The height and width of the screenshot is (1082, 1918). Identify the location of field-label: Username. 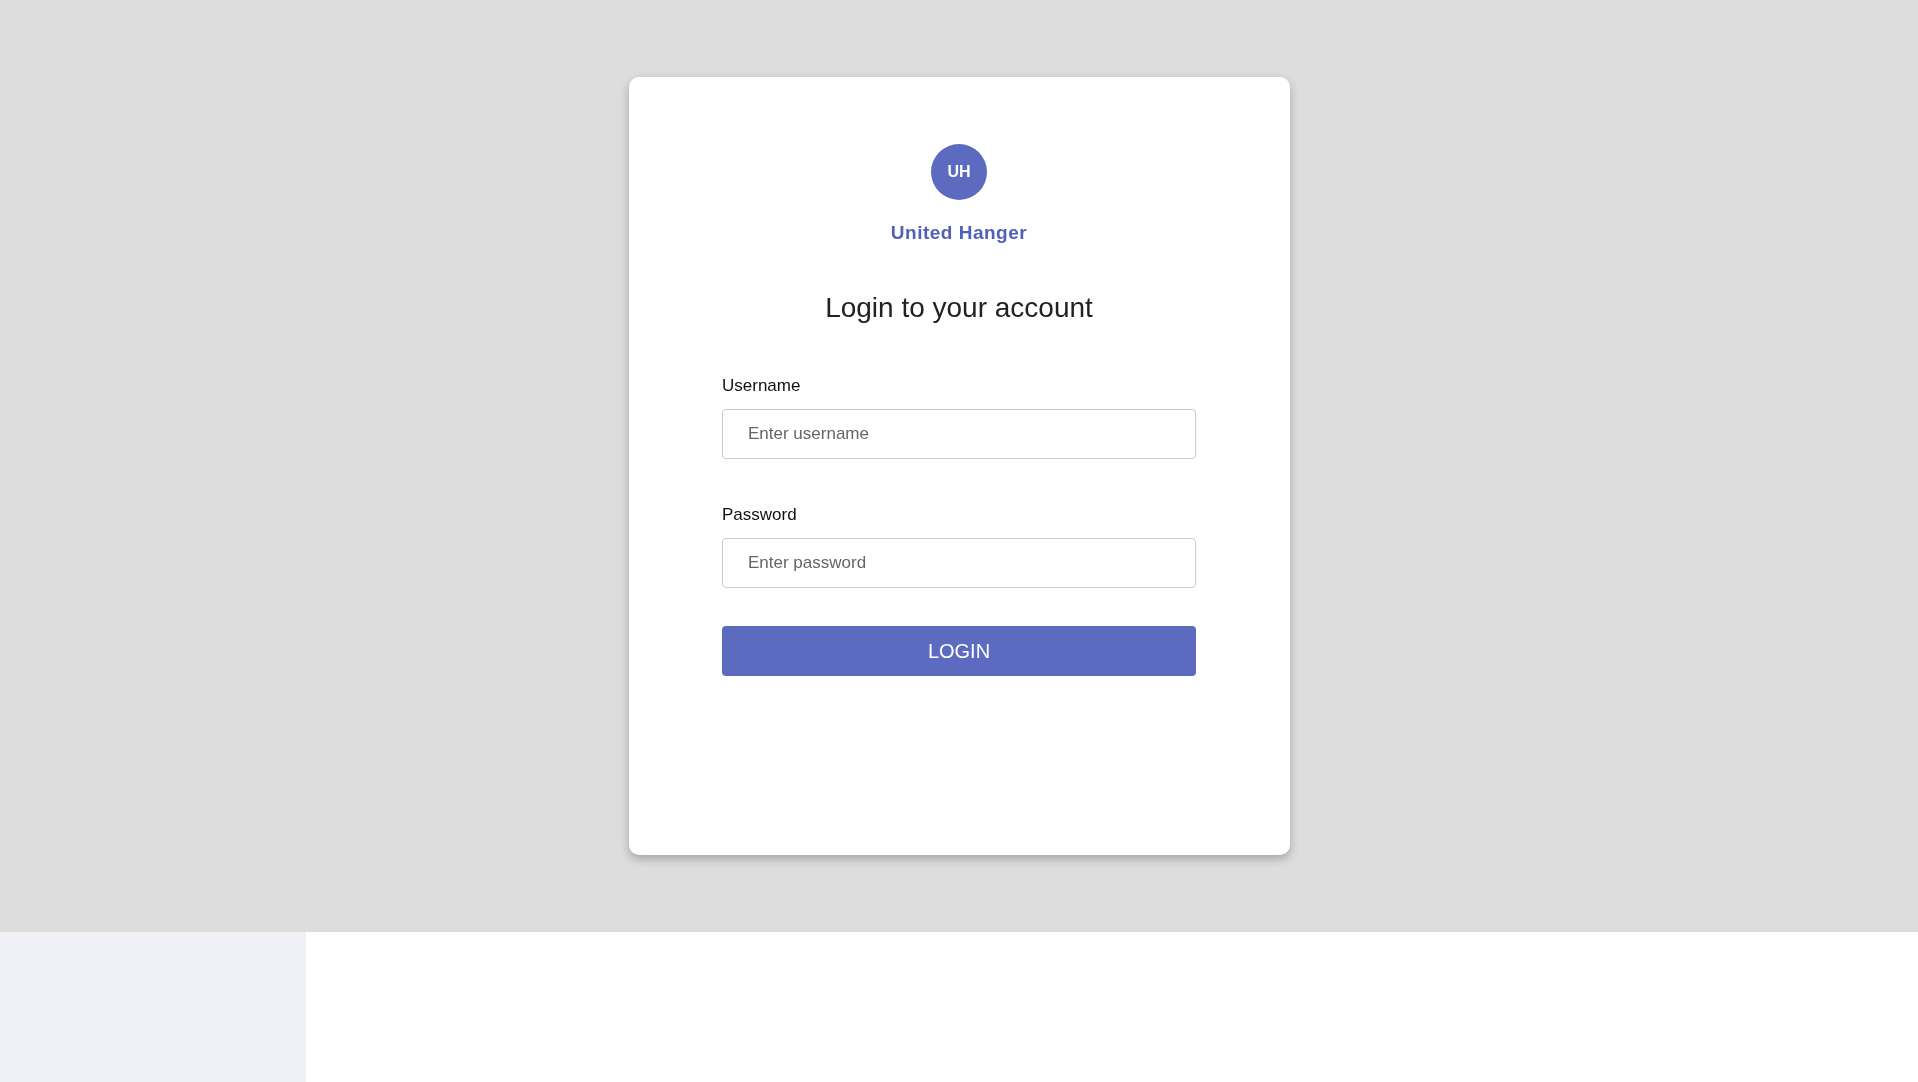
(761, 386).